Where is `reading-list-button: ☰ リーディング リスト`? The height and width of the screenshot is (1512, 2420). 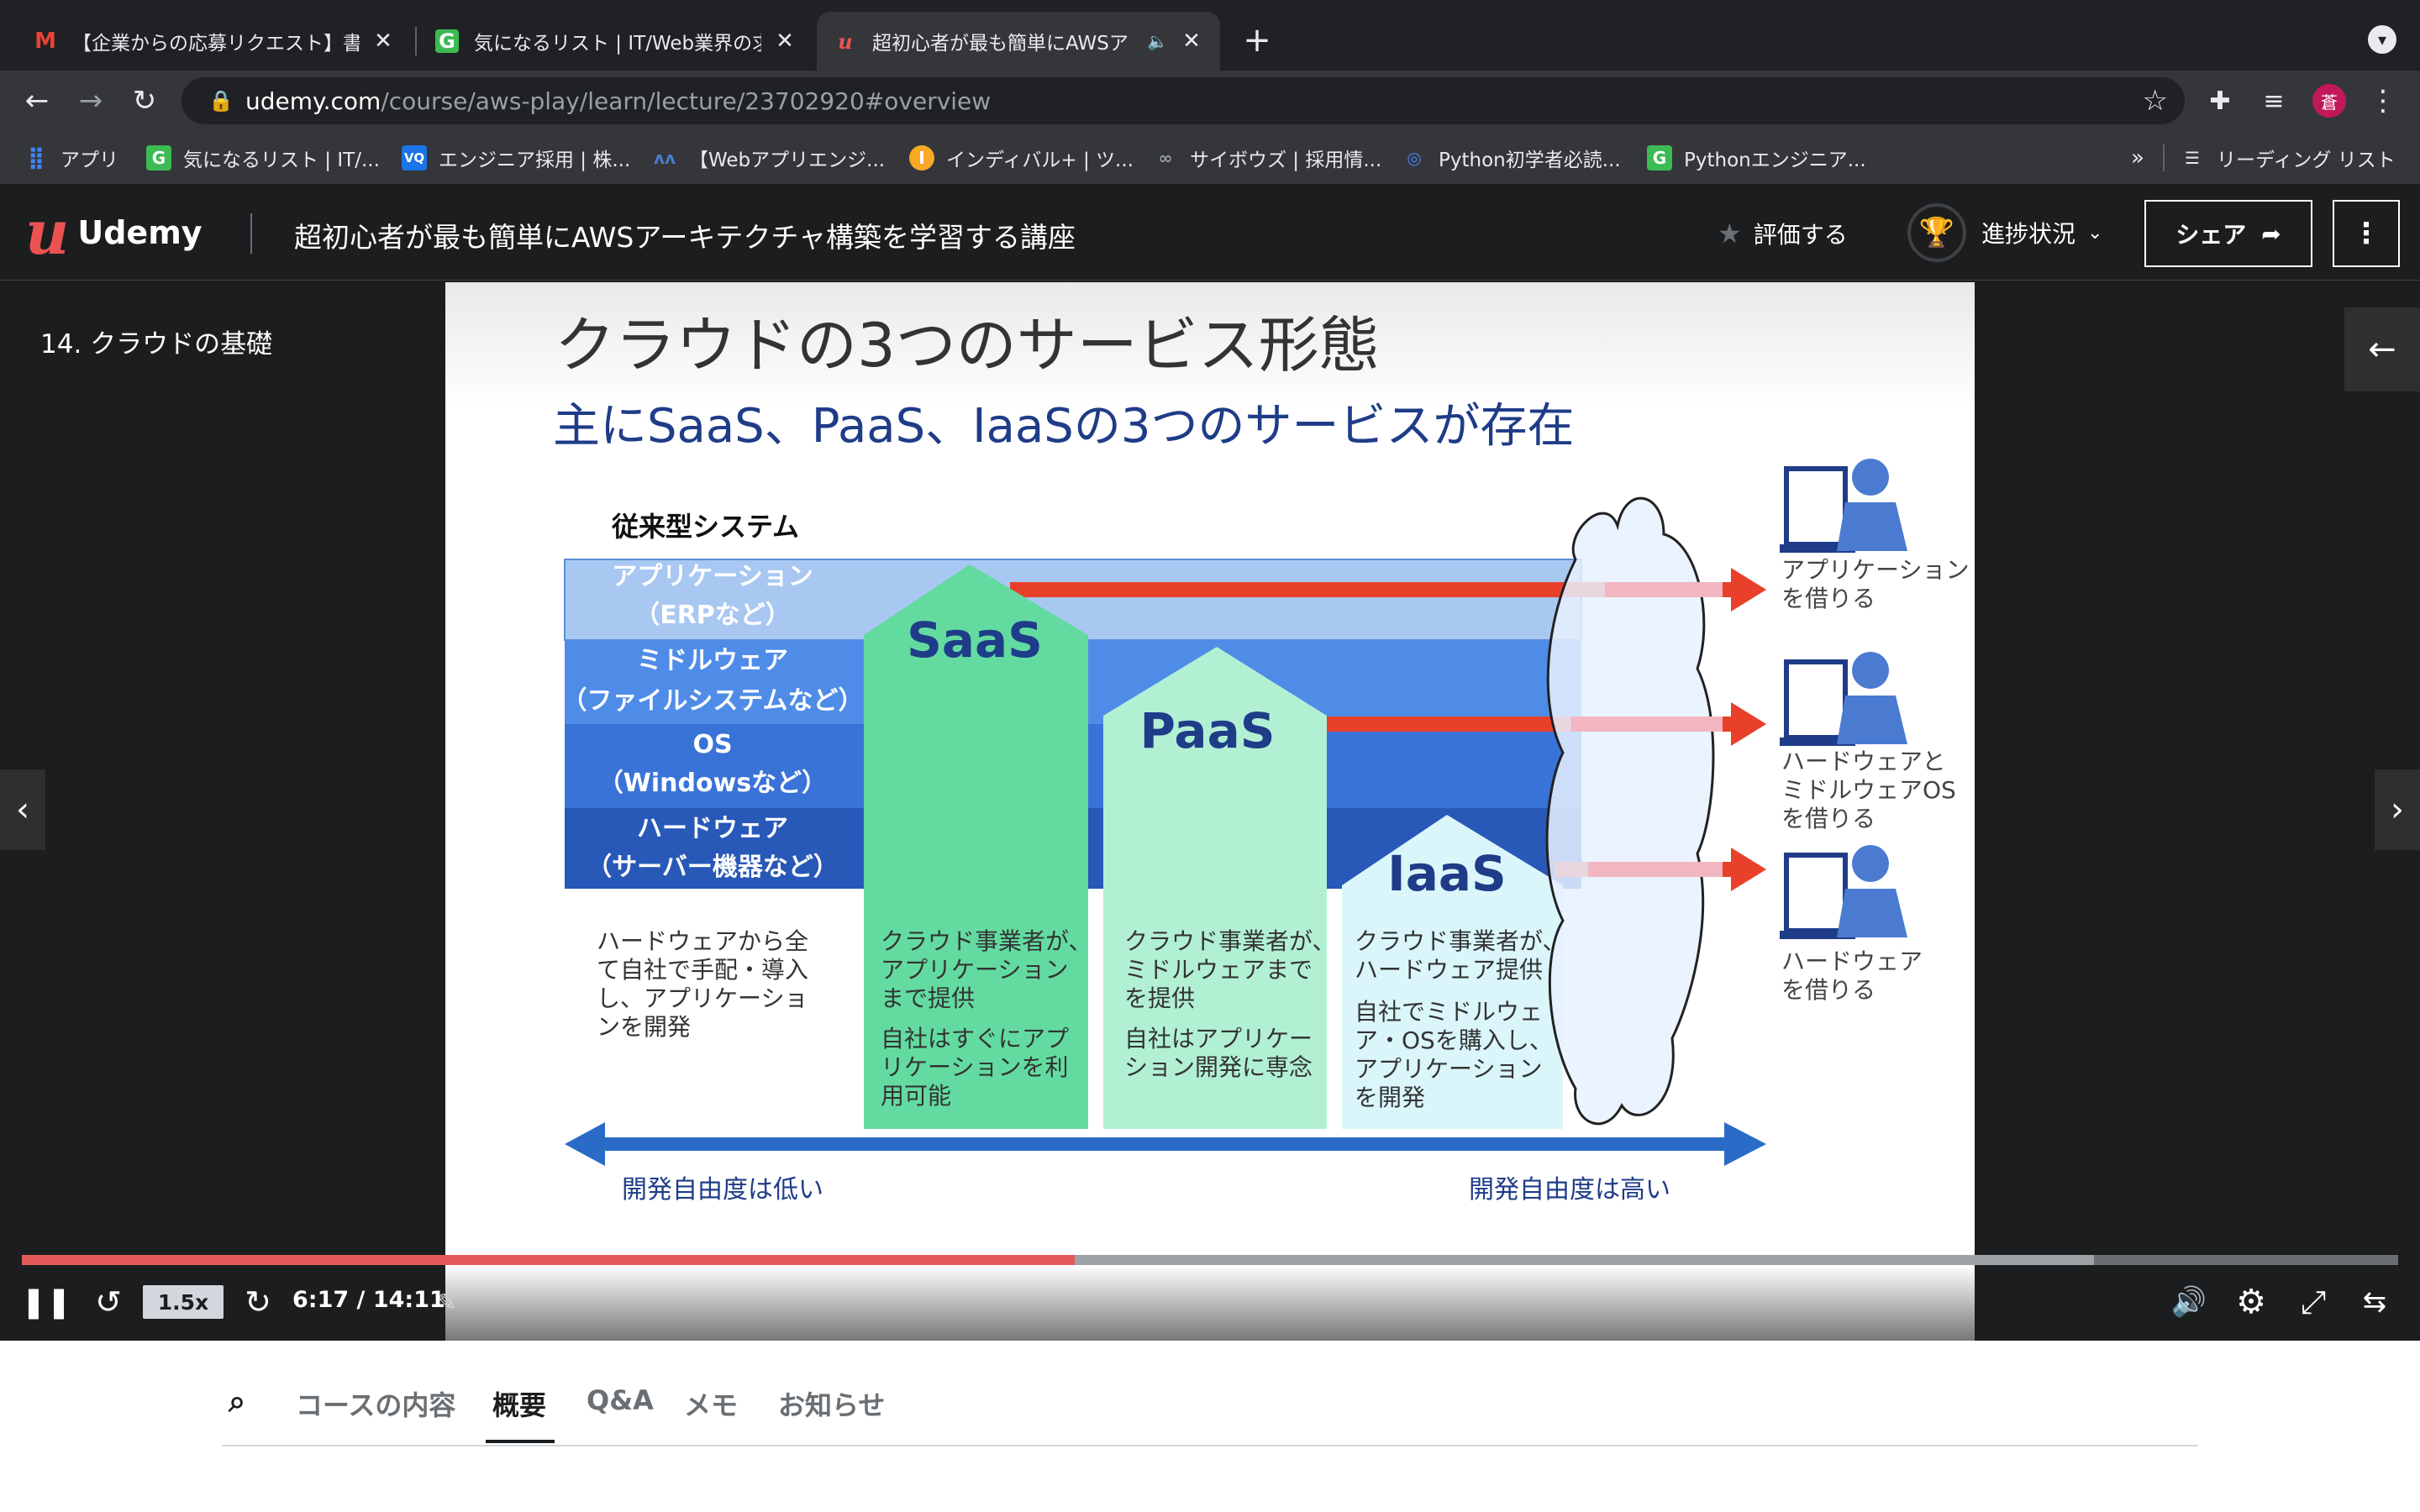 reading-list-button: ☰ リーディング リスト is located at coordinates (2288, 158).